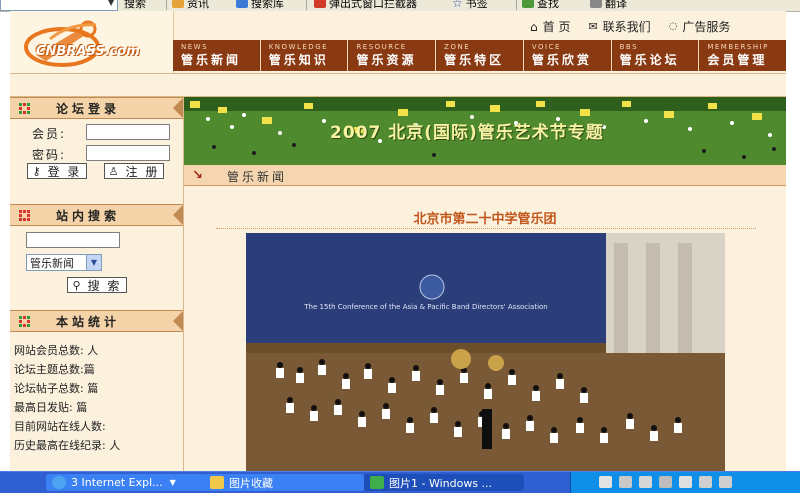 The height and width of the screenshot is (493, 800). I want to click on site-logo: CNBRASS.com, so click(92, 42).